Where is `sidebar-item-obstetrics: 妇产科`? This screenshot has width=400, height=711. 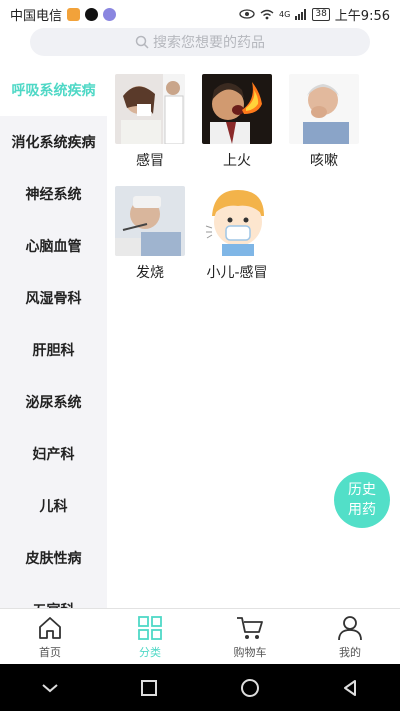 sidebar-item-obstetrics: 妇产科 is located at coordinates (53, 454).